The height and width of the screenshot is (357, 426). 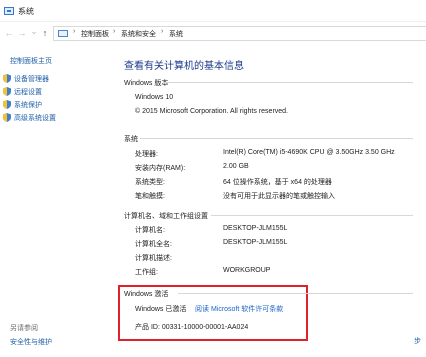 I want to click on full-computer-name-label: 计算机全名:, so click(x=153, y=244).